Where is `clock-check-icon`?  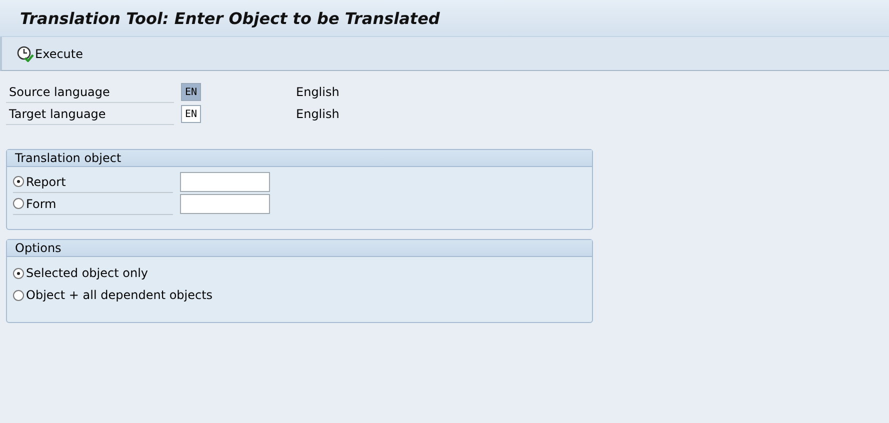
clock-check-icon is located at coordinates (25, 54).